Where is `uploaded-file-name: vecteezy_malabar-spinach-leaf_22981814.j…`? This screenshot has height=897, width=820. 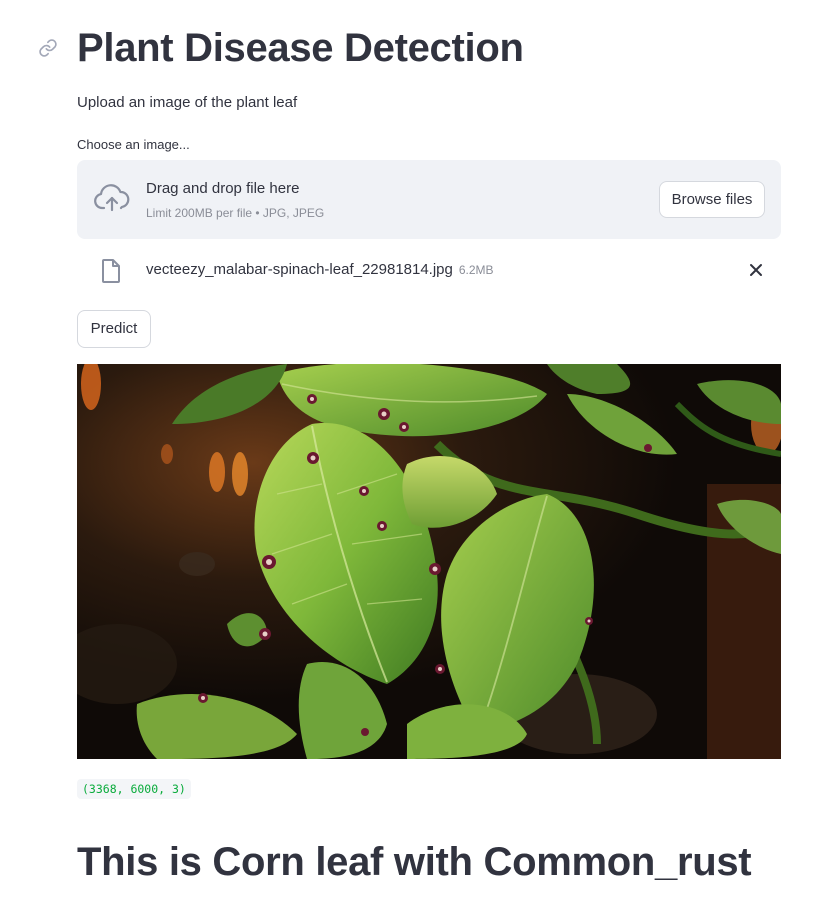
uploaded-file-name: vecteezy_malabar-spinach-leaf_22981814.j… is located at coordinates (320, 270).